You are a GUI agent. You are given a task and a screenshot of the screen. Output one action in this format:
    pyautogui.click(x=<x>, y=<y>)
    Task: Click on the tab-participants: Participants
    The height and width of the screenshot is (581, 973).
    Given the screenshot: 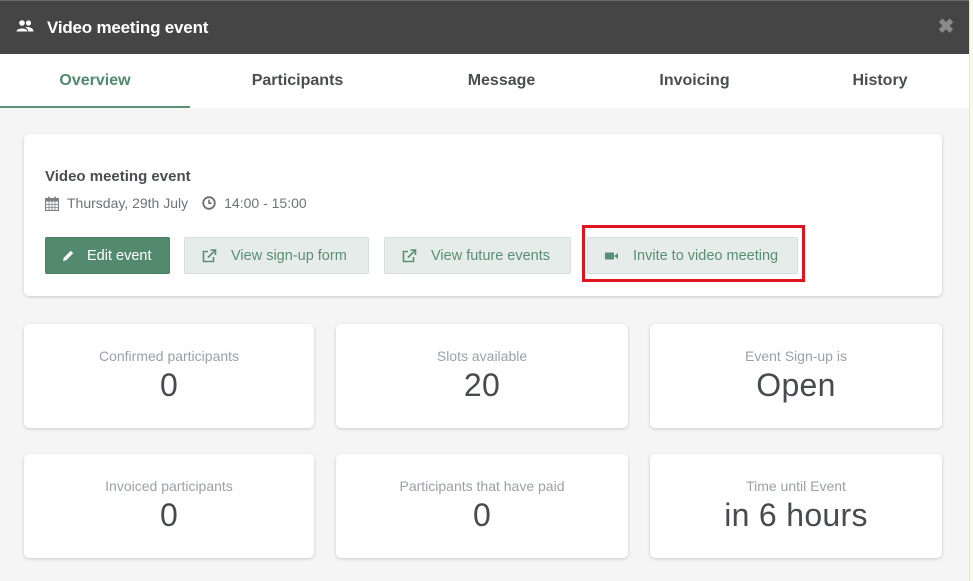 What is the action you would take?
    pyautogui.click(x=297, y=81)
    